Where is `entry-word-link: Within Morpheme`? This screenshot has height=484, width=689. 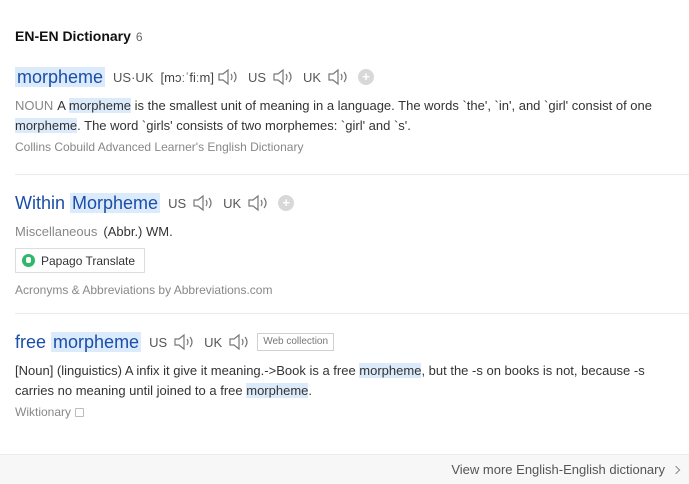 entry-word-link: Within Morpheme is located at coordinates (88, 203).